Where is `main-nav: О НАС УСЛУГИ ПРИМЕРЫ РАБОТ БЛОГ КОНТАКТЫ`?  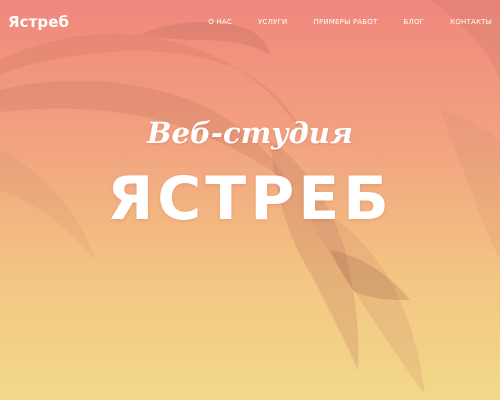
main-nav: О НАС УСЛУГИ ПРИМЕРЫ РАБОТ БЛОГ КОНТАКТЫ is located at coordinates (350, 22).